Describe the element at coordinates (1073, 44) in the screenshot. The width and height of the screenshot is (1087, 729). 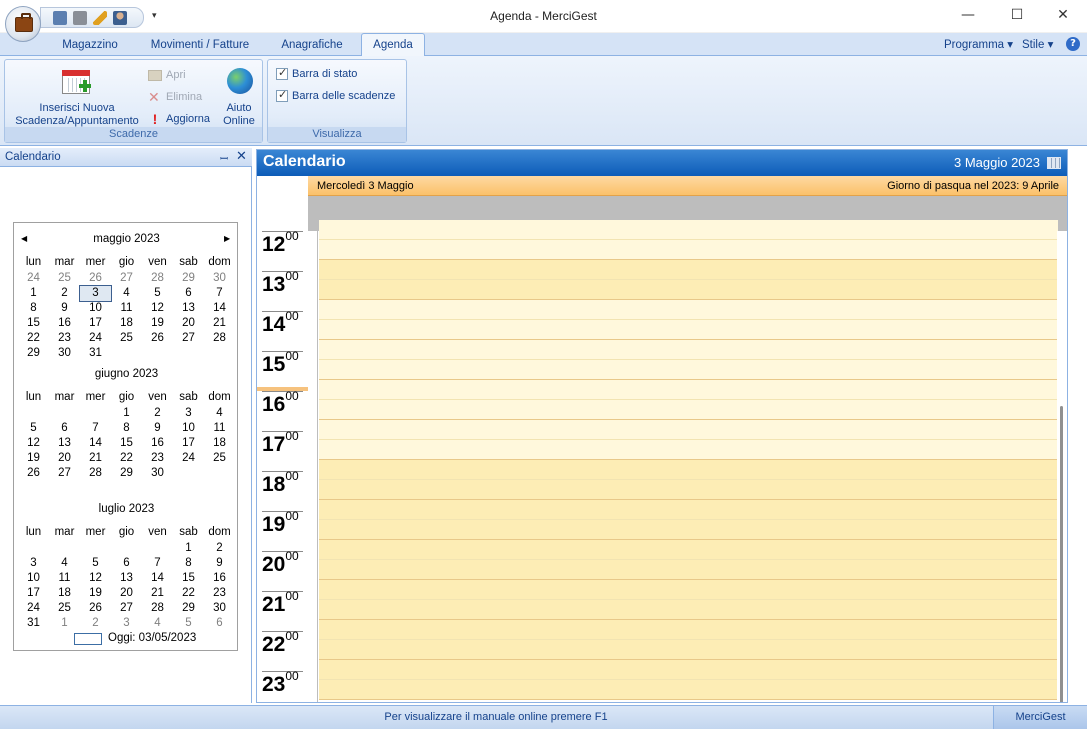
I see `help-icon: ?` at that location.